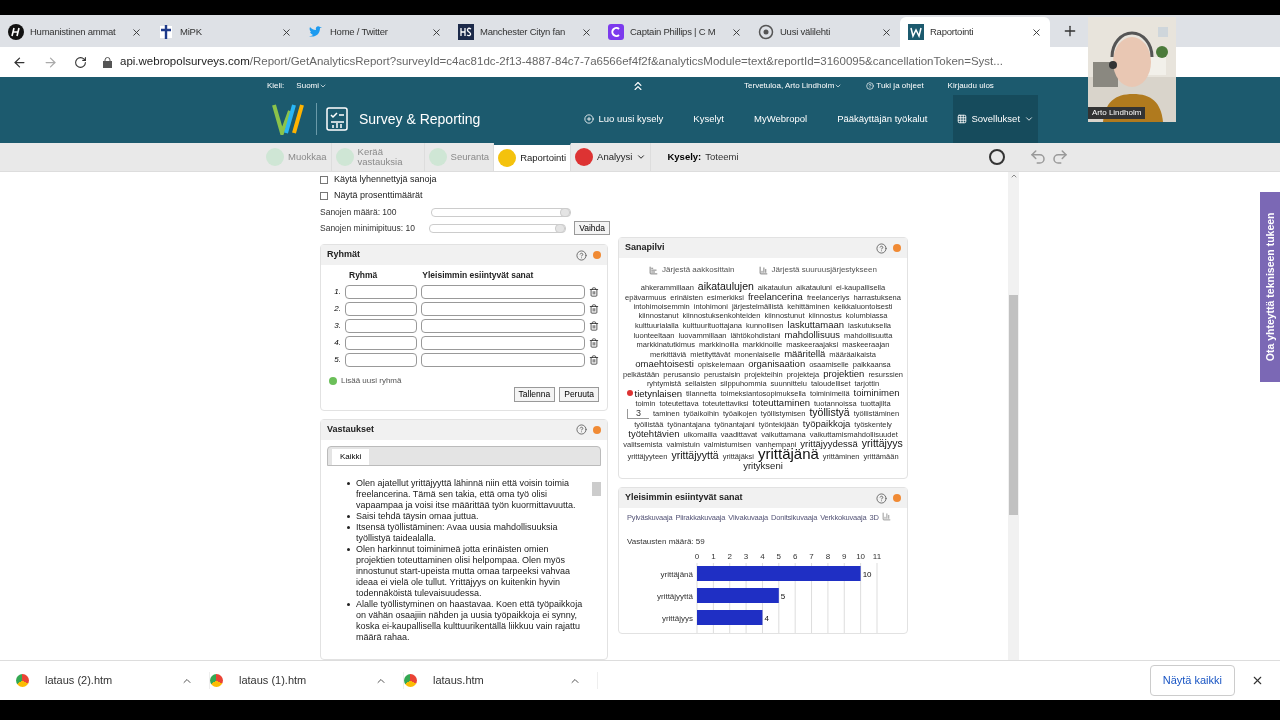 This screenshot has width=1280, height=720. I want to click on scrollbar, so click(1013, 416).